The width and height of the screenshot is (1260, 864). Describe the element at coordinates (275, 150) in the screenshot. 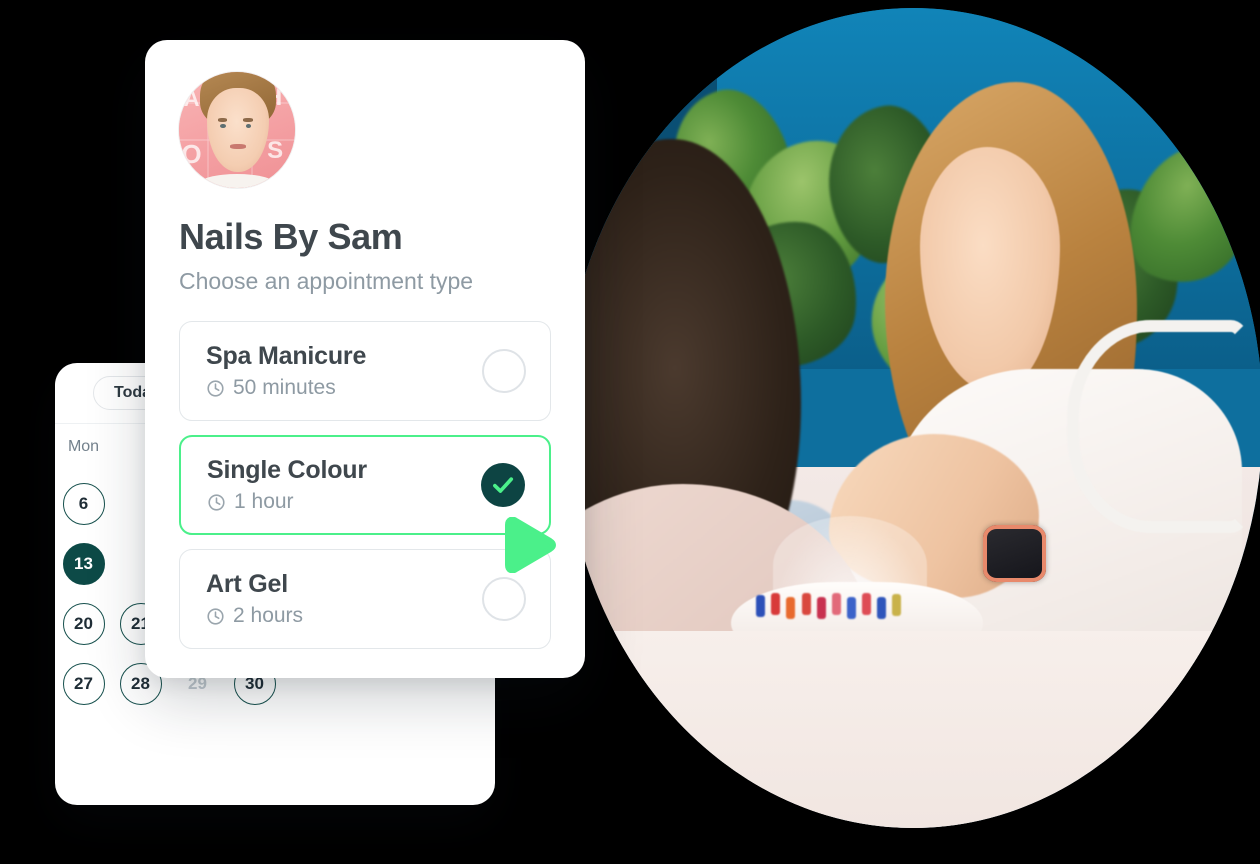

I see `avatar-neon-letter: S` at that location.